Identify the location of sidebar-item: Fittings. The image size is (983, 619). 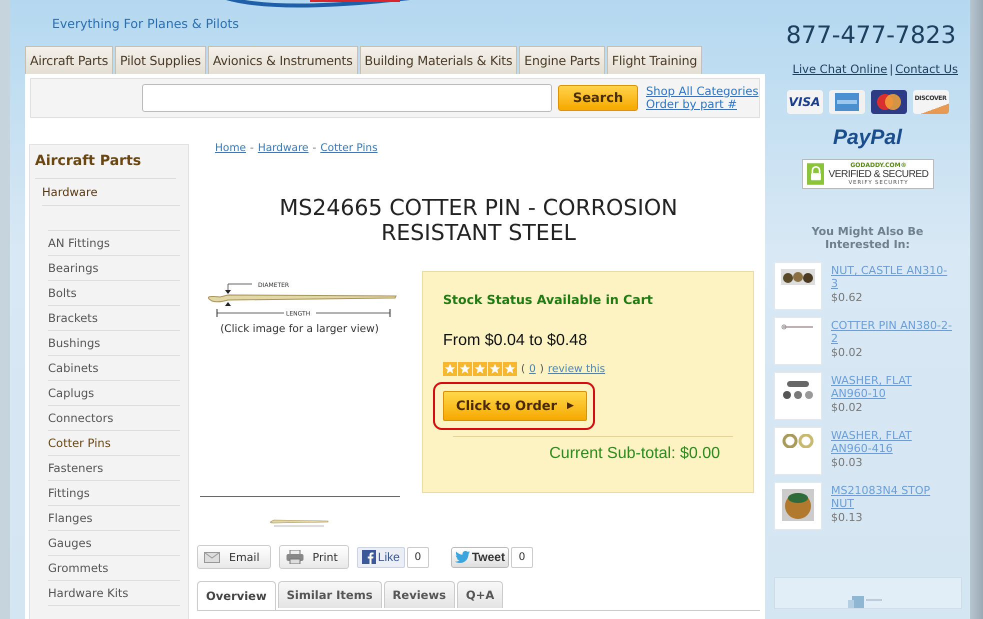
(69, 493).